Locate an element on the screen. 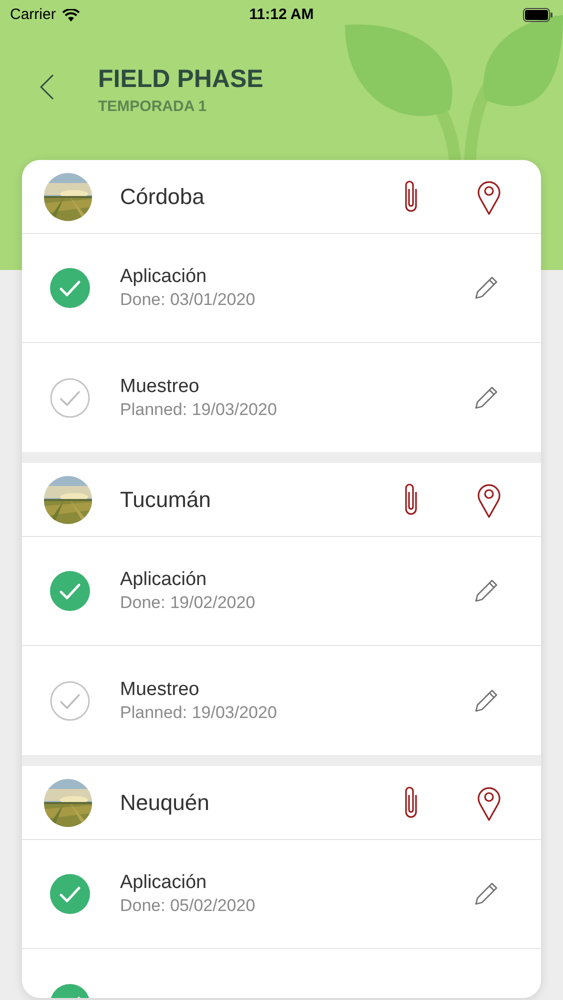 This screenshot has width=563, height=1000. carrier-label: Carrier is located at coordinates (33, 14).